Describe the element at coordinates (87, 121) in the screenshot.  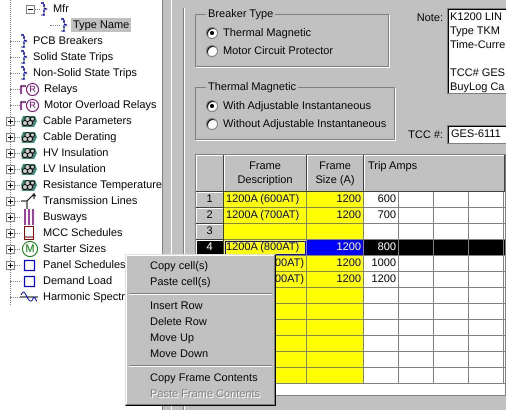
I see `tree-item: Cable Parameters` at that location.